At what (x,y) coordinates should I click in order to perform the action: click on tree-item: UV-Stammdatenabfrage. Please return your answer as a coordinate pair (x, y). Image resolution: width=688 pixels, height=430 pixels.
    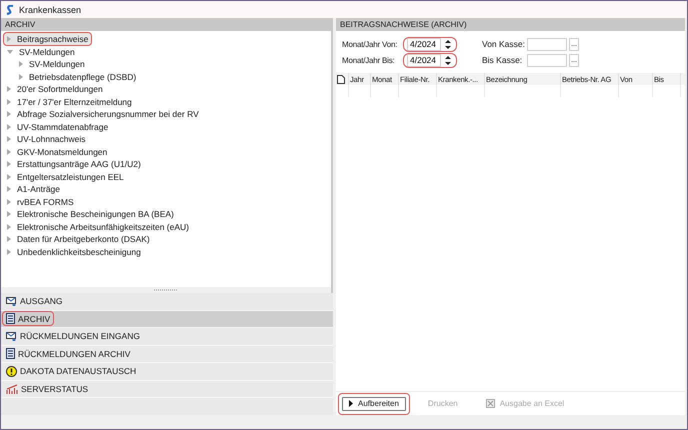
    Looking at the image, I should click on (58, 126).